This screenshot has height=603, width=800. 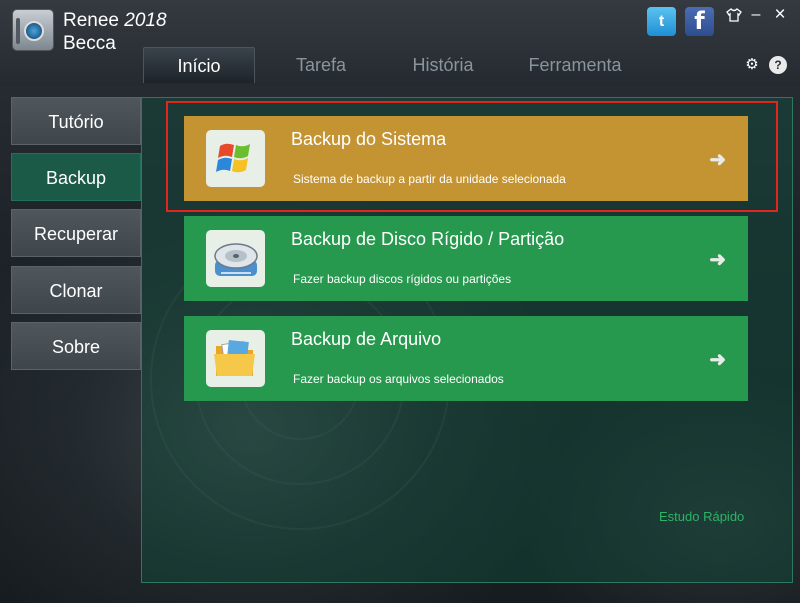 What do you see at coordinates (398, 379) in the screenshot?
I see `card-description: Fazer backup os arquivos selecionados` at bounding box center [398, 379].